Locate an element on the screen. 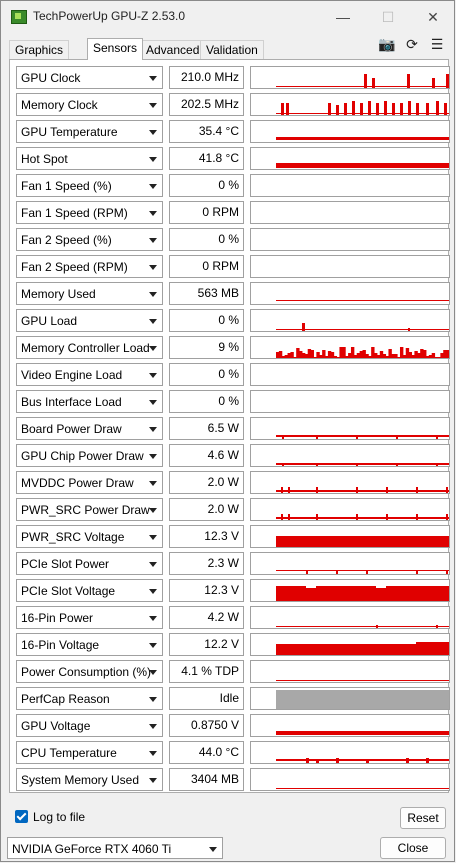 The image size is (456, 863). sensor-row: GPU Clock 210.0 MHz is located at coordinates (233, 77).